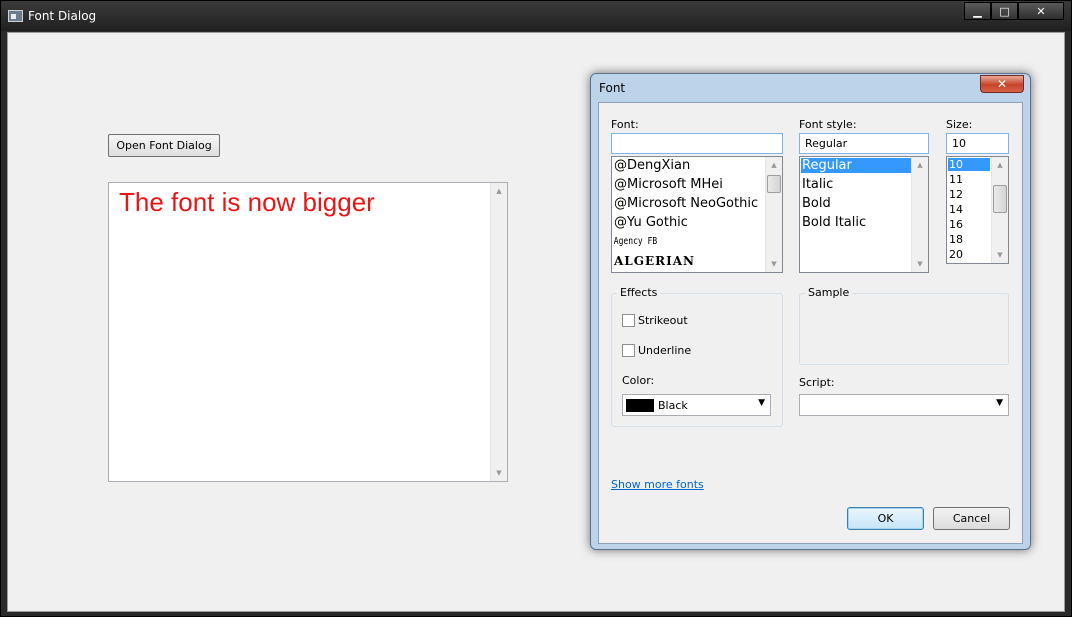 Image resolution: width=1072 pixels, height=617 pixels. I want to click on font-list-item: @Microsoft MHei, so click(668, 184).